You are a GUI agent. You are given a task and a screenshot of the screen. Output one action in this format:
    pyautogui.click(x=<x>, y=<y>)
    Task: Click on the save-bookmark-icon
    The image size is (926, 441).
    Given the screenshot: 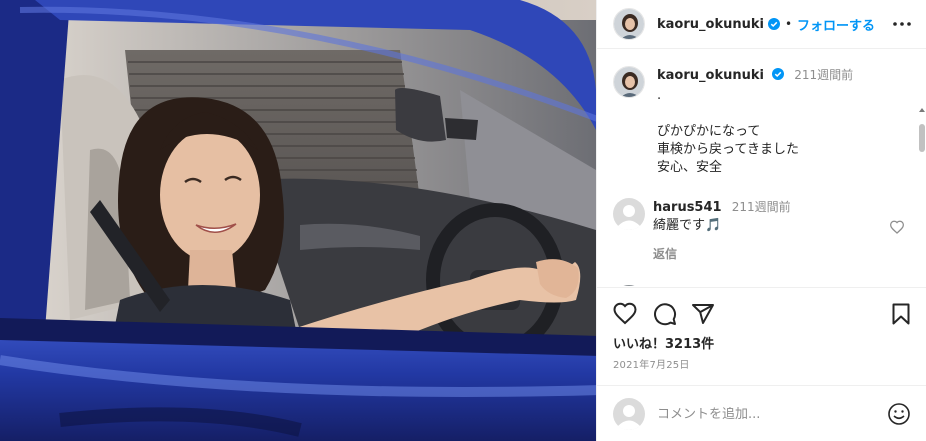 What is the action you would take?
    pyautogui.click(x=901, y=314)
    